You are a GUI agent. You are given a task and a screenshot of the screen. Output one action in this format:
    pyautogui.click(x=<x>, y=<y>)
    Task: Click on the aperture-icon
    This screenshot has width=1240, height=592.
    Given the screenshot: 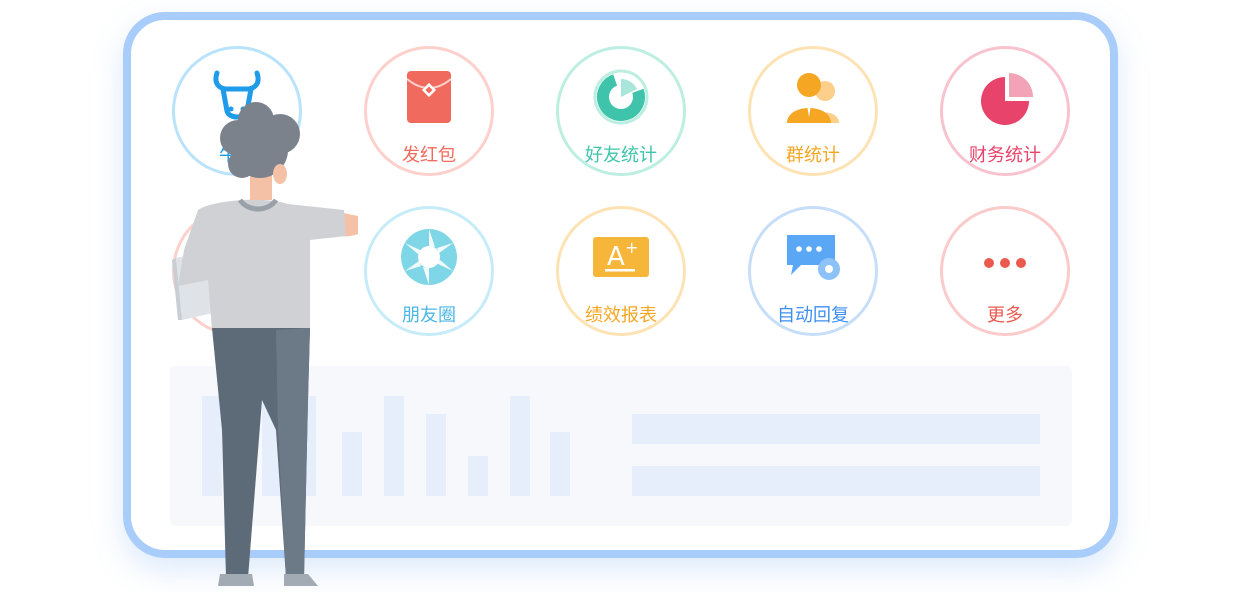 What is the action you would take?
    pyautogui.click(x=429, y=257)
    